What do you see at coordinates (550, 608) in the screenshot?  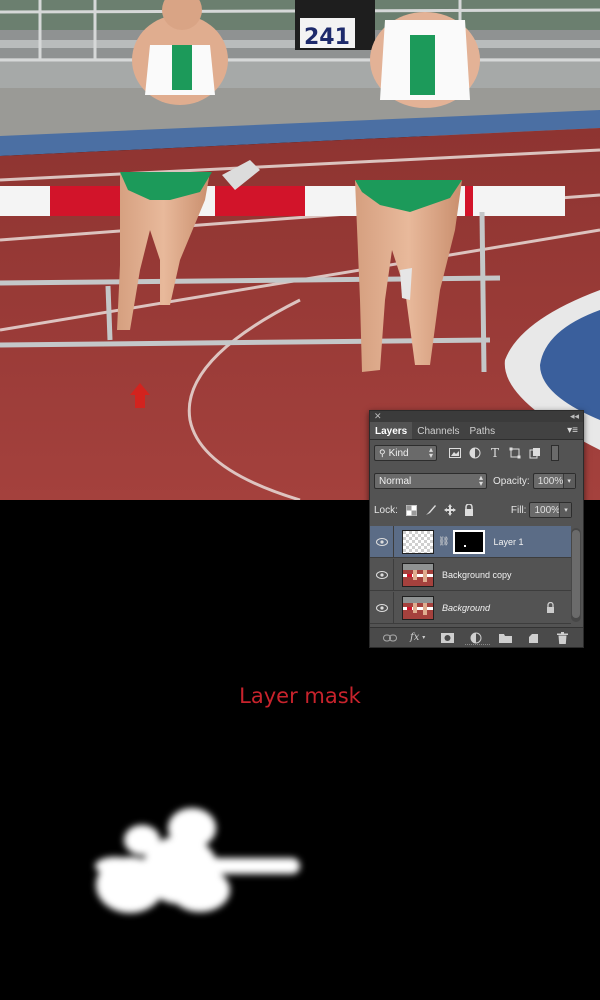 I see `layer-lock-icon` at bounding box center [550, 608].